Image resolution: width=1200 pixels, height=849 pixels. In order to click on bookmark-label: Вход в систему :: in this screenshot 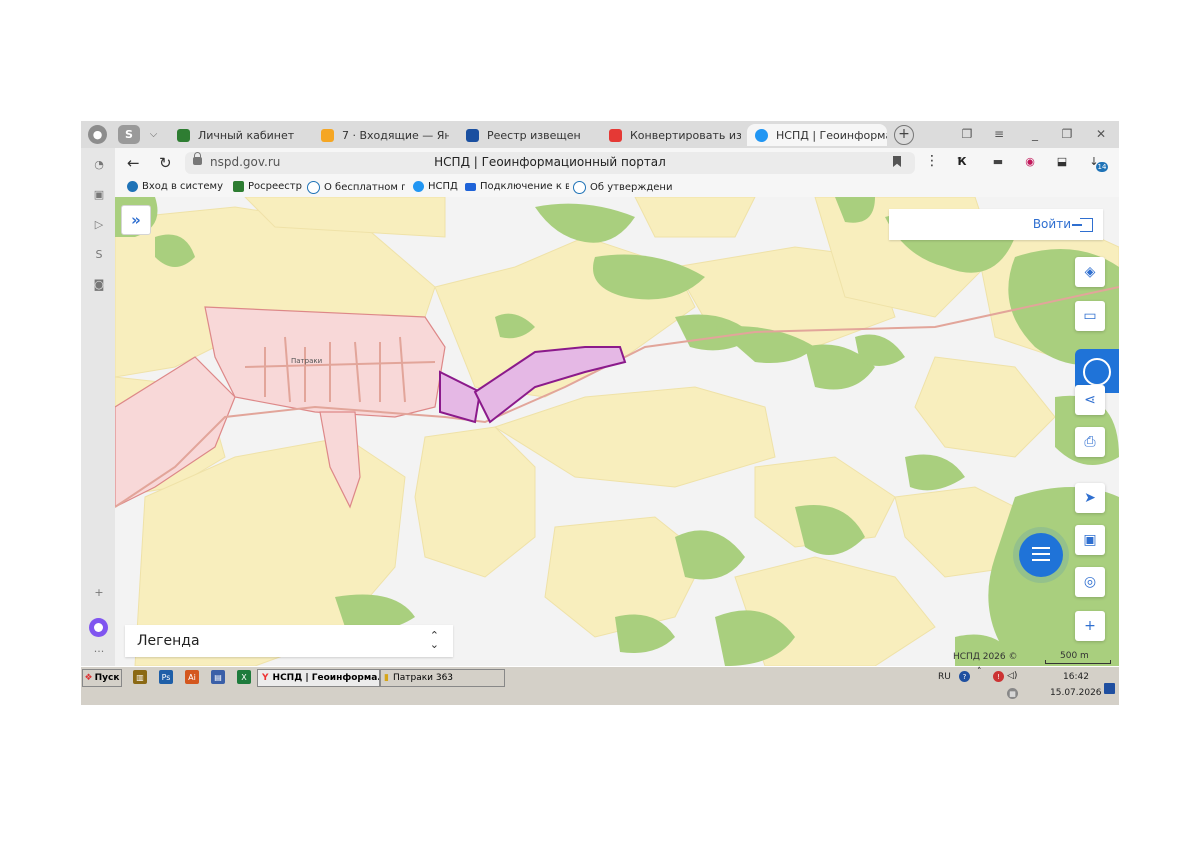, I will do `click(184, 186)`.